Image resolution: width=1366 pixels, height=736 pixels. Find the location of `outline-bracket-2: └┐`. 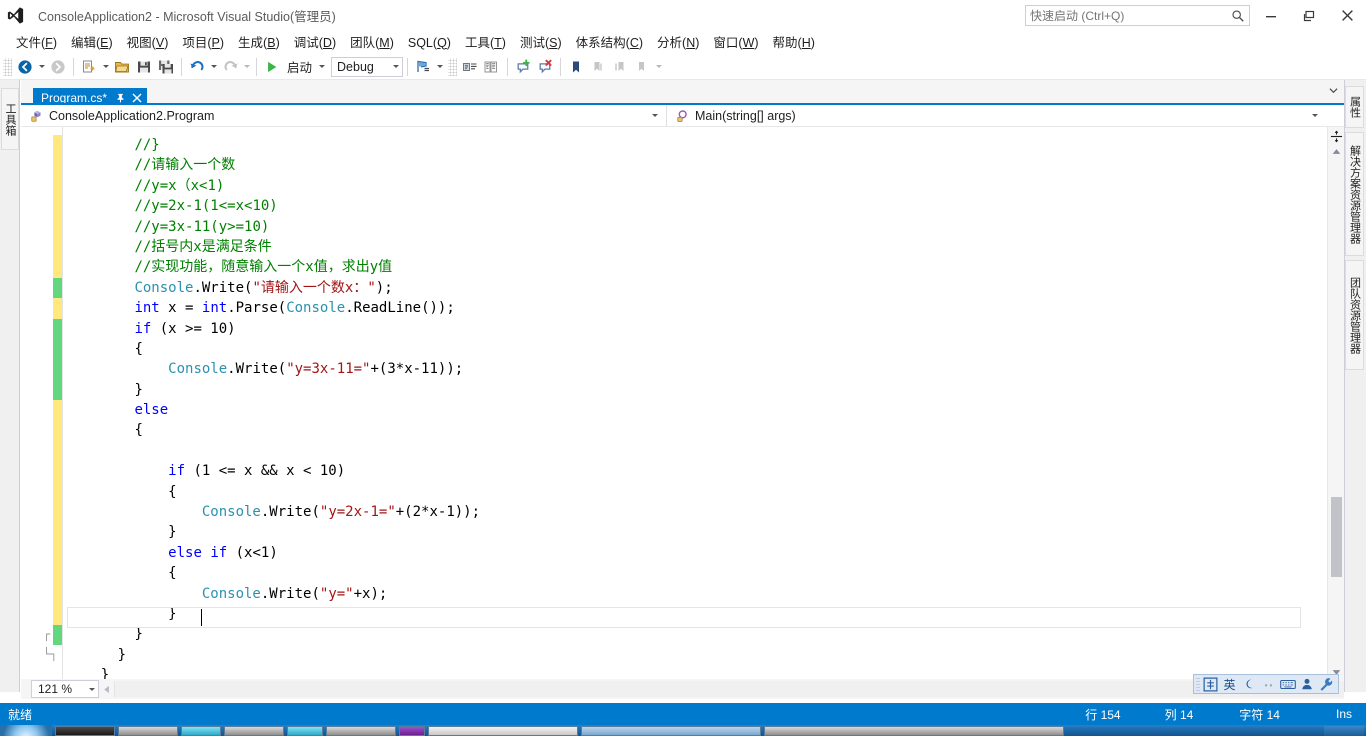

outline-bracket-2: └┐ is located at coordinates (50, 654).